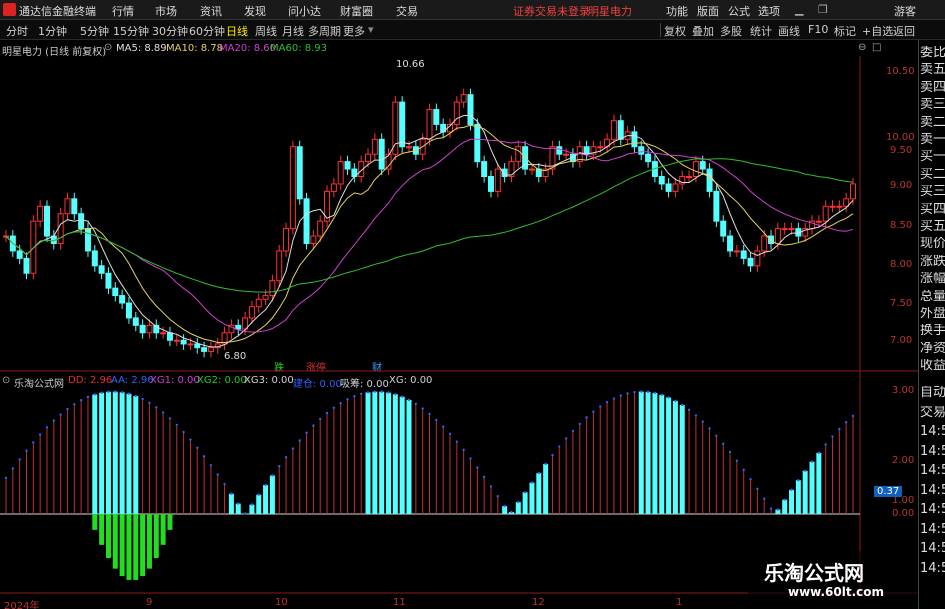  I want to click on watermark-title: 乐淘公式网, so click(814, 573).